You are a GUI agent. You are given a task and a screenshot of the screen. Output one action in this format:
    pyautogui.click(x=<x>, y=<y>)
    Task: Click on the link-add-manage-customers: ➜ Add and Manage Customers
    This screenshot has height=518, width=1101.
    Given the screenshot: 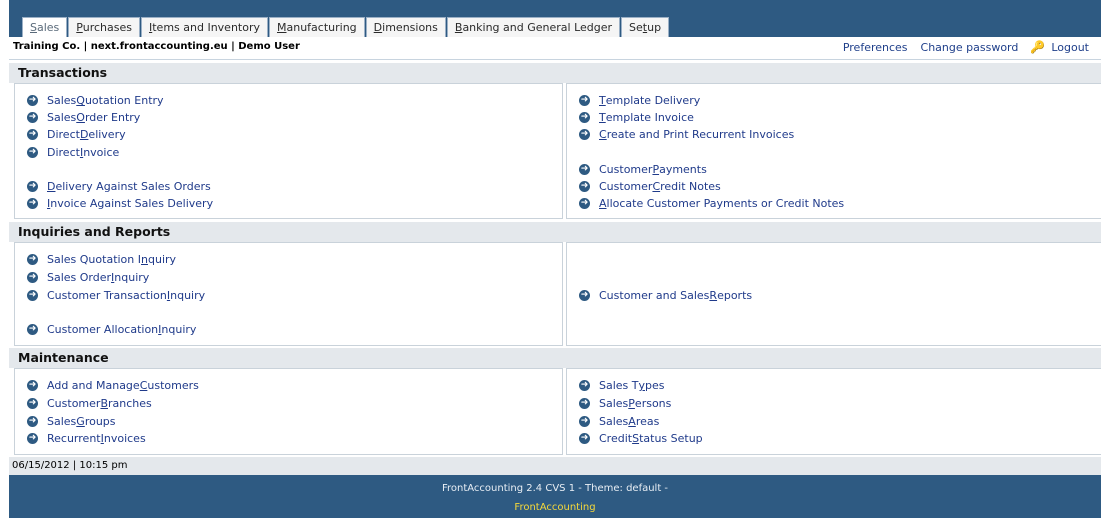 What is the action you would take?
    pyautogui.click(x=113, y=385)
    